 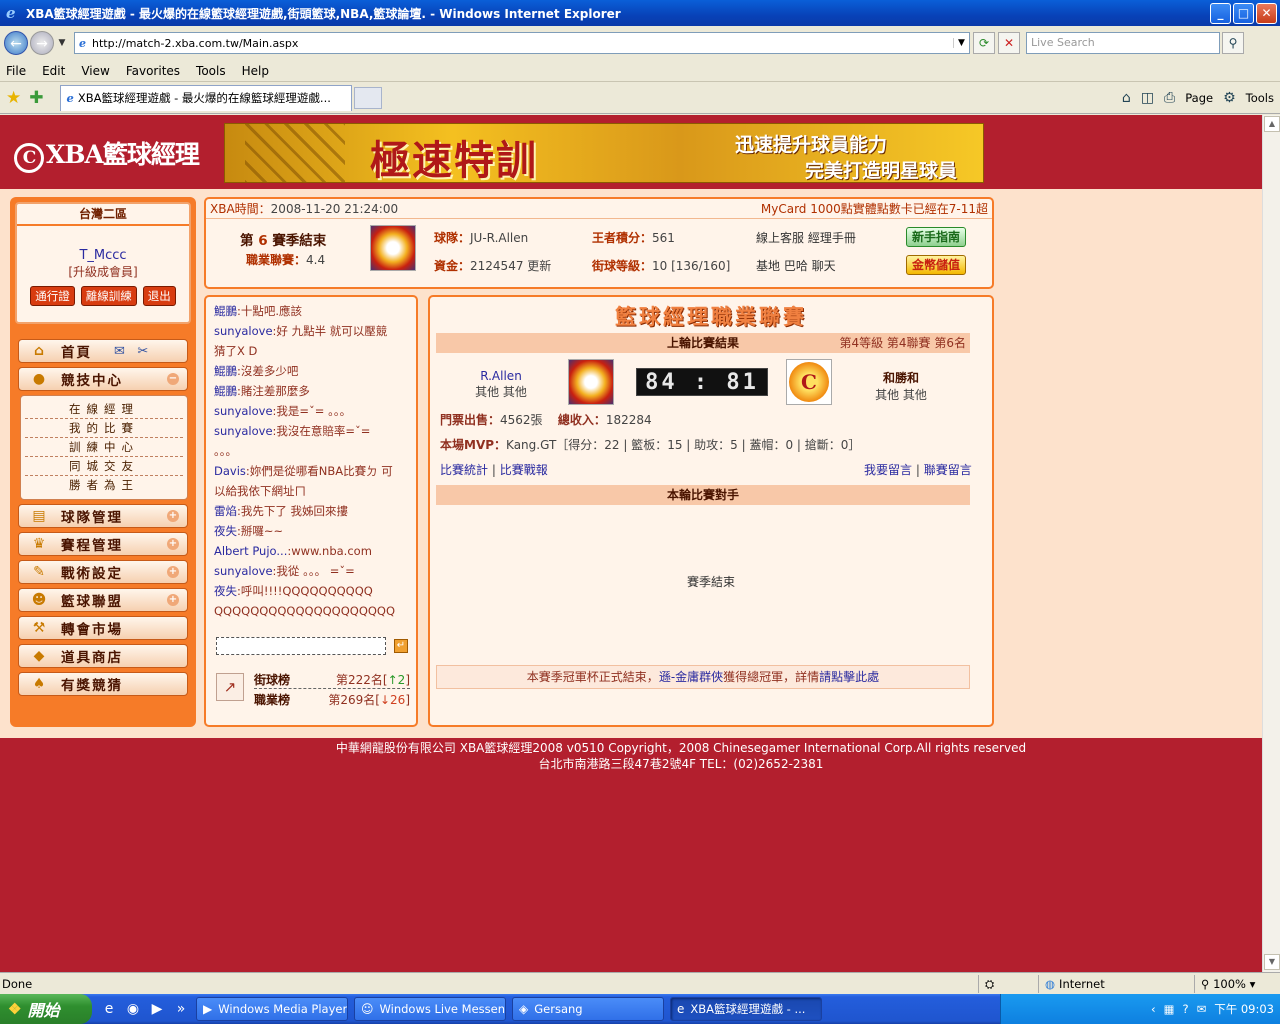 What do you see at coordinates (153, 71) in the screenshot?
I see `menu-favorites: Favorites` at bounding box center [153, 71].